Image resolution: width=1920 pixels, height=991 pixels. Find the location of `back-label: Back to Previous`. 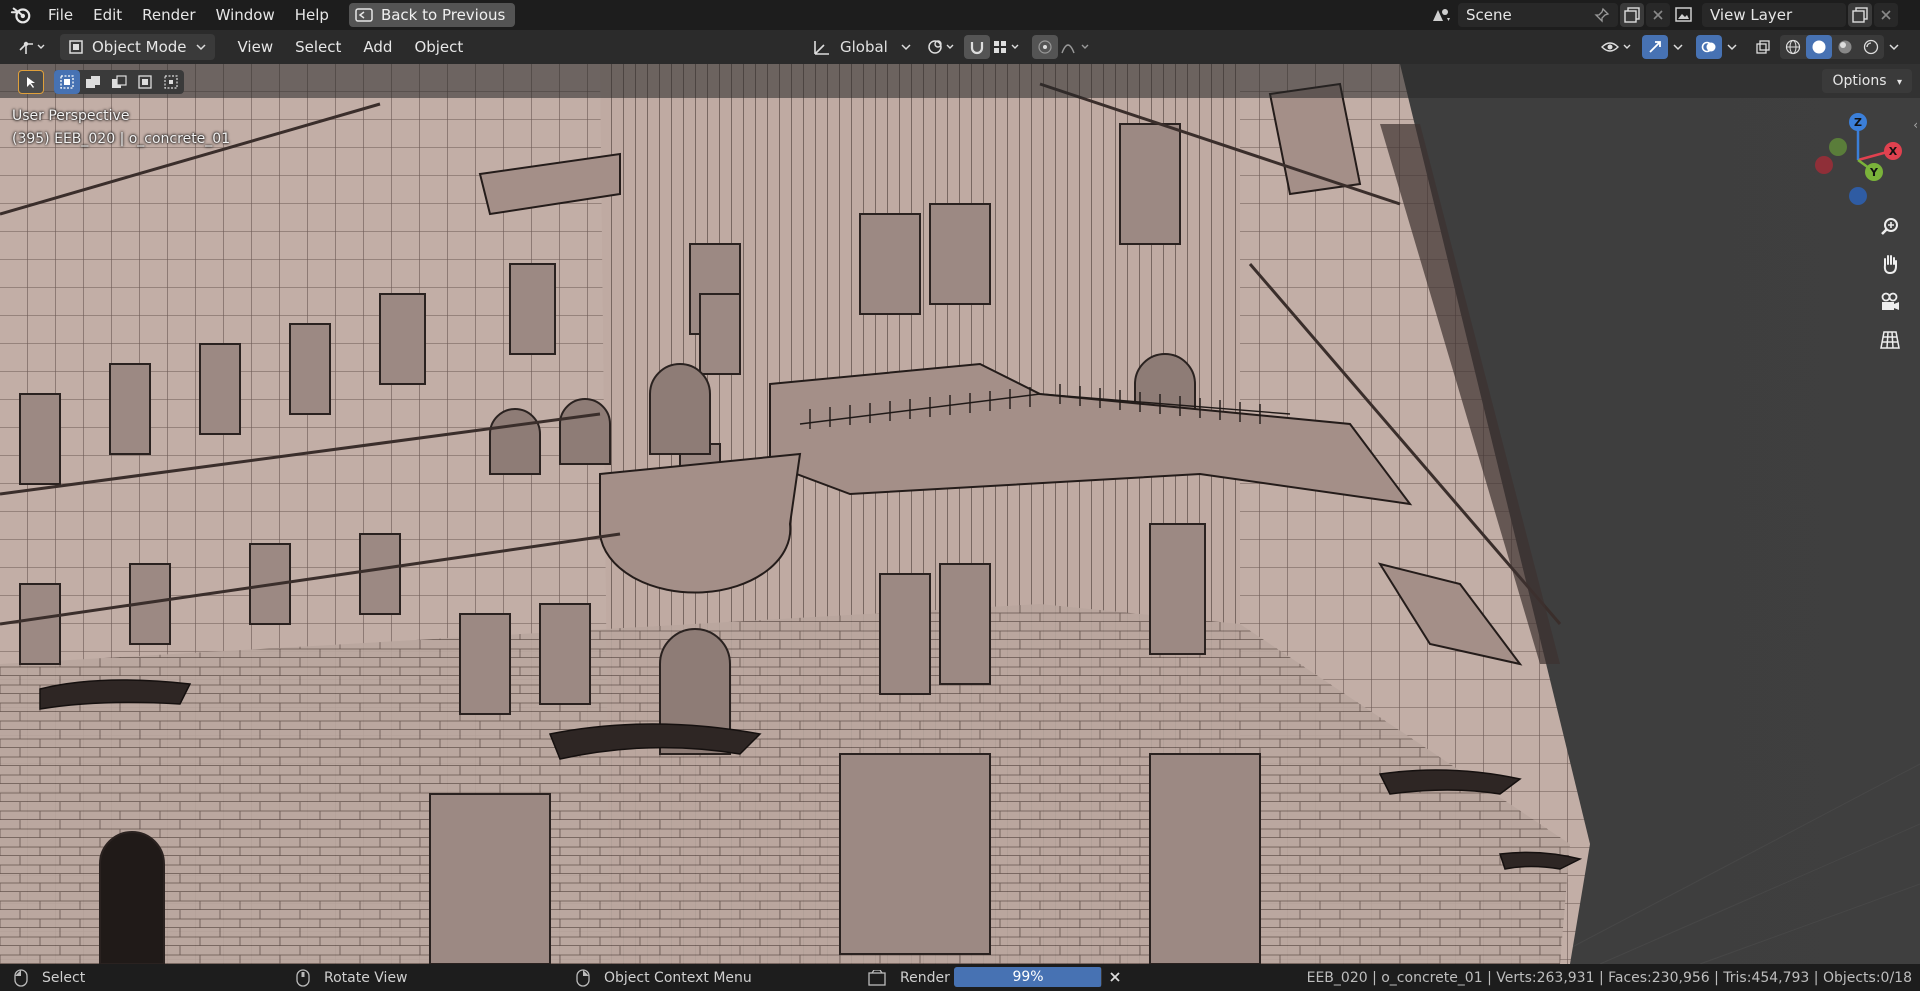

back-label: Back to Previous is located at coordinates (443, 15).